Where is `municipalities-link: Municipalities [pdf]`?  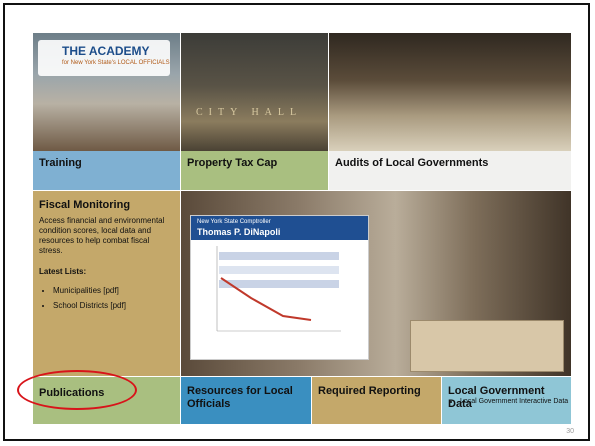 municipalities-link: Municipalities [pdf] is located at coordinates (89, 290).